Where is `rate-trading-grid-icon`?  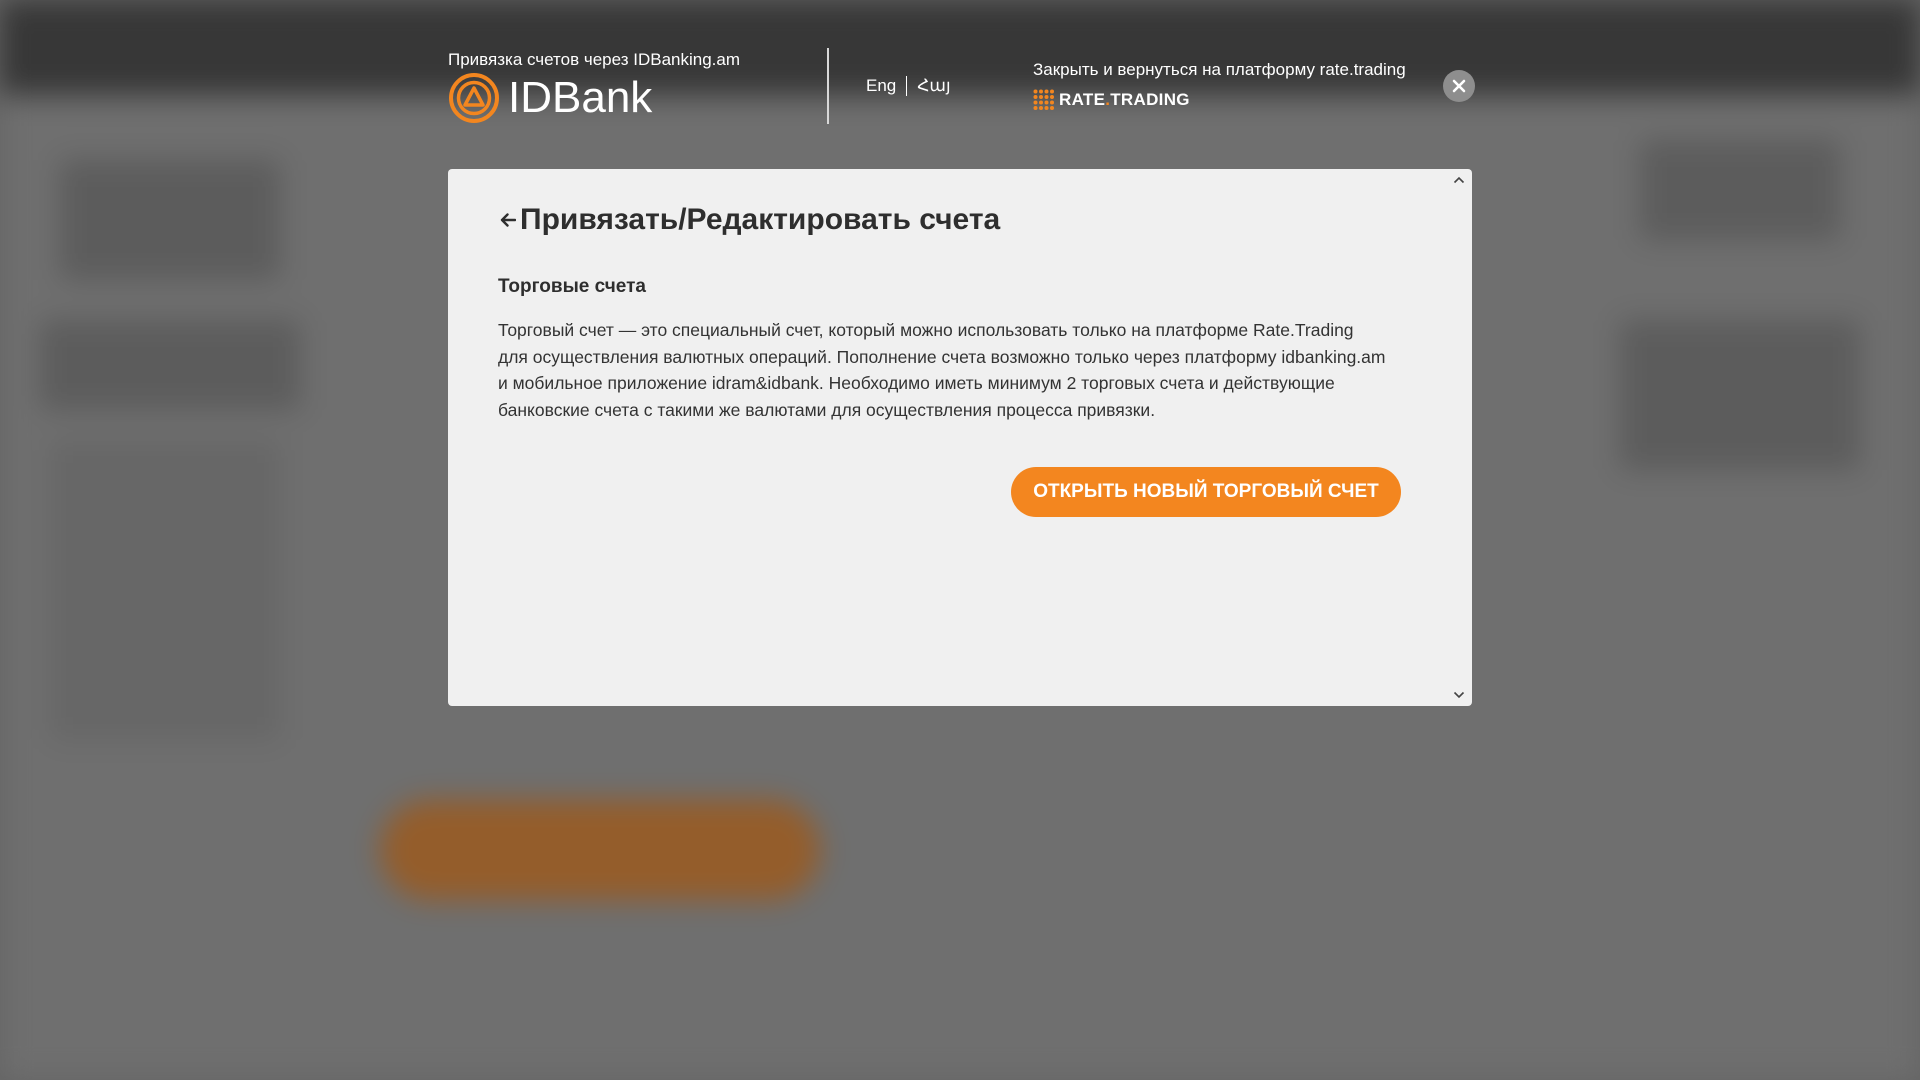 rate-trading-grid-icon is located at coordinates (1043, 99).